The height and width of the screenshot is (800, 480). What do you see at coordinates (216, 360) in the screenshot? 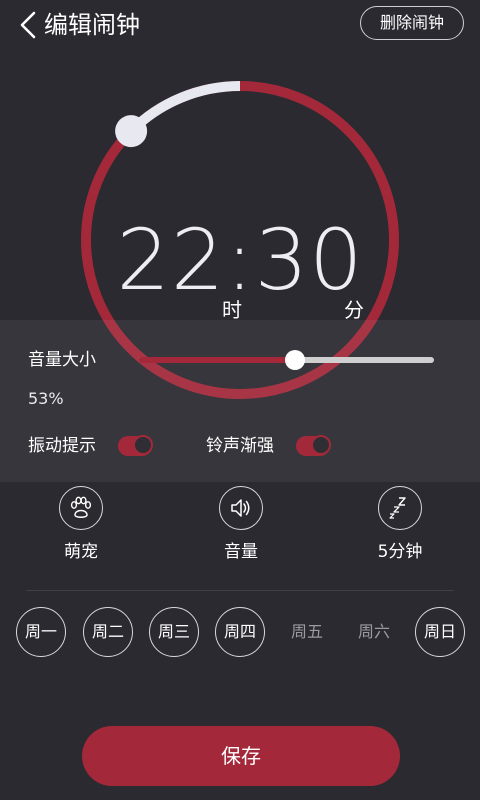
I see `volume-fill` at bounding box center [216, 360].